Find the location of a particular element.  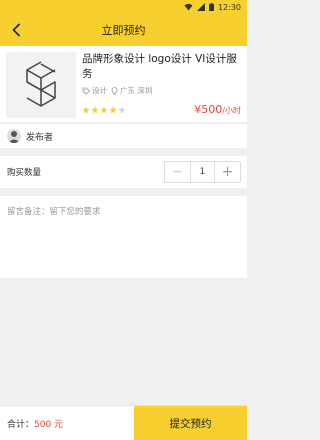

plus-icon: + is located at coordinates (227, 172).